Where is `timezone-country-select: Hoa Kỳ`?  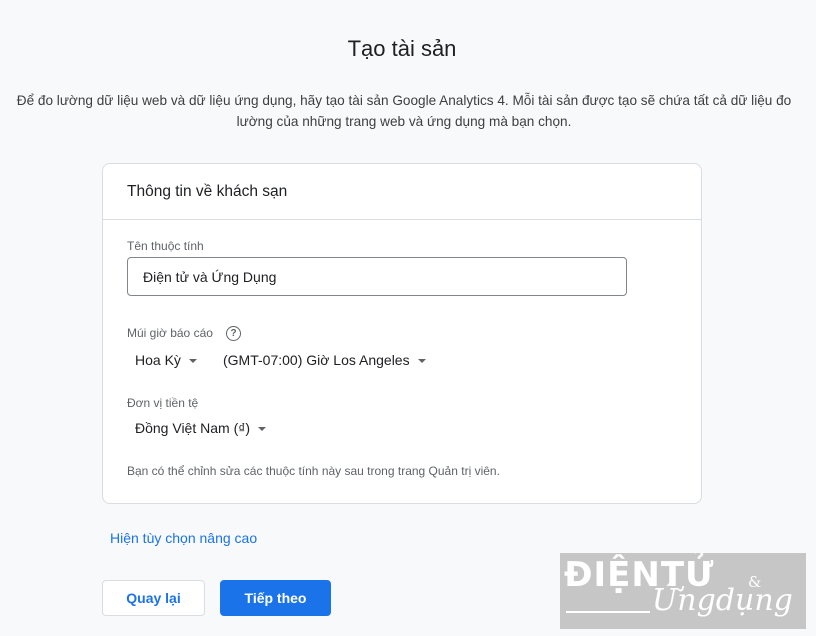
timezone-country-select: Hoa Kỳ is located at coordinates (166, 360).